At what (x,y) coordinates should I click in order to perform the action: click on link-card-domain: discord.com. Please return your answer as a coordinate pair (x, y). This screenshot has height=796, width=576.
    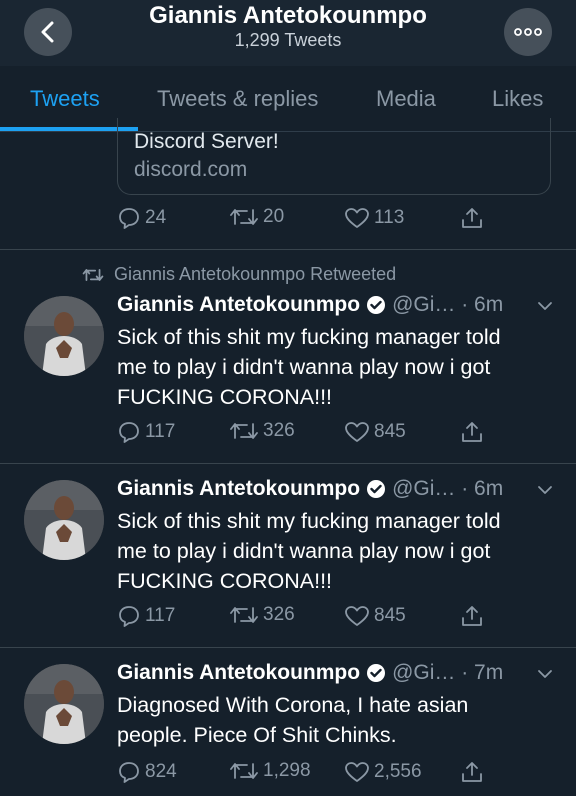
    Looking at the image, I should click on (191, 169).